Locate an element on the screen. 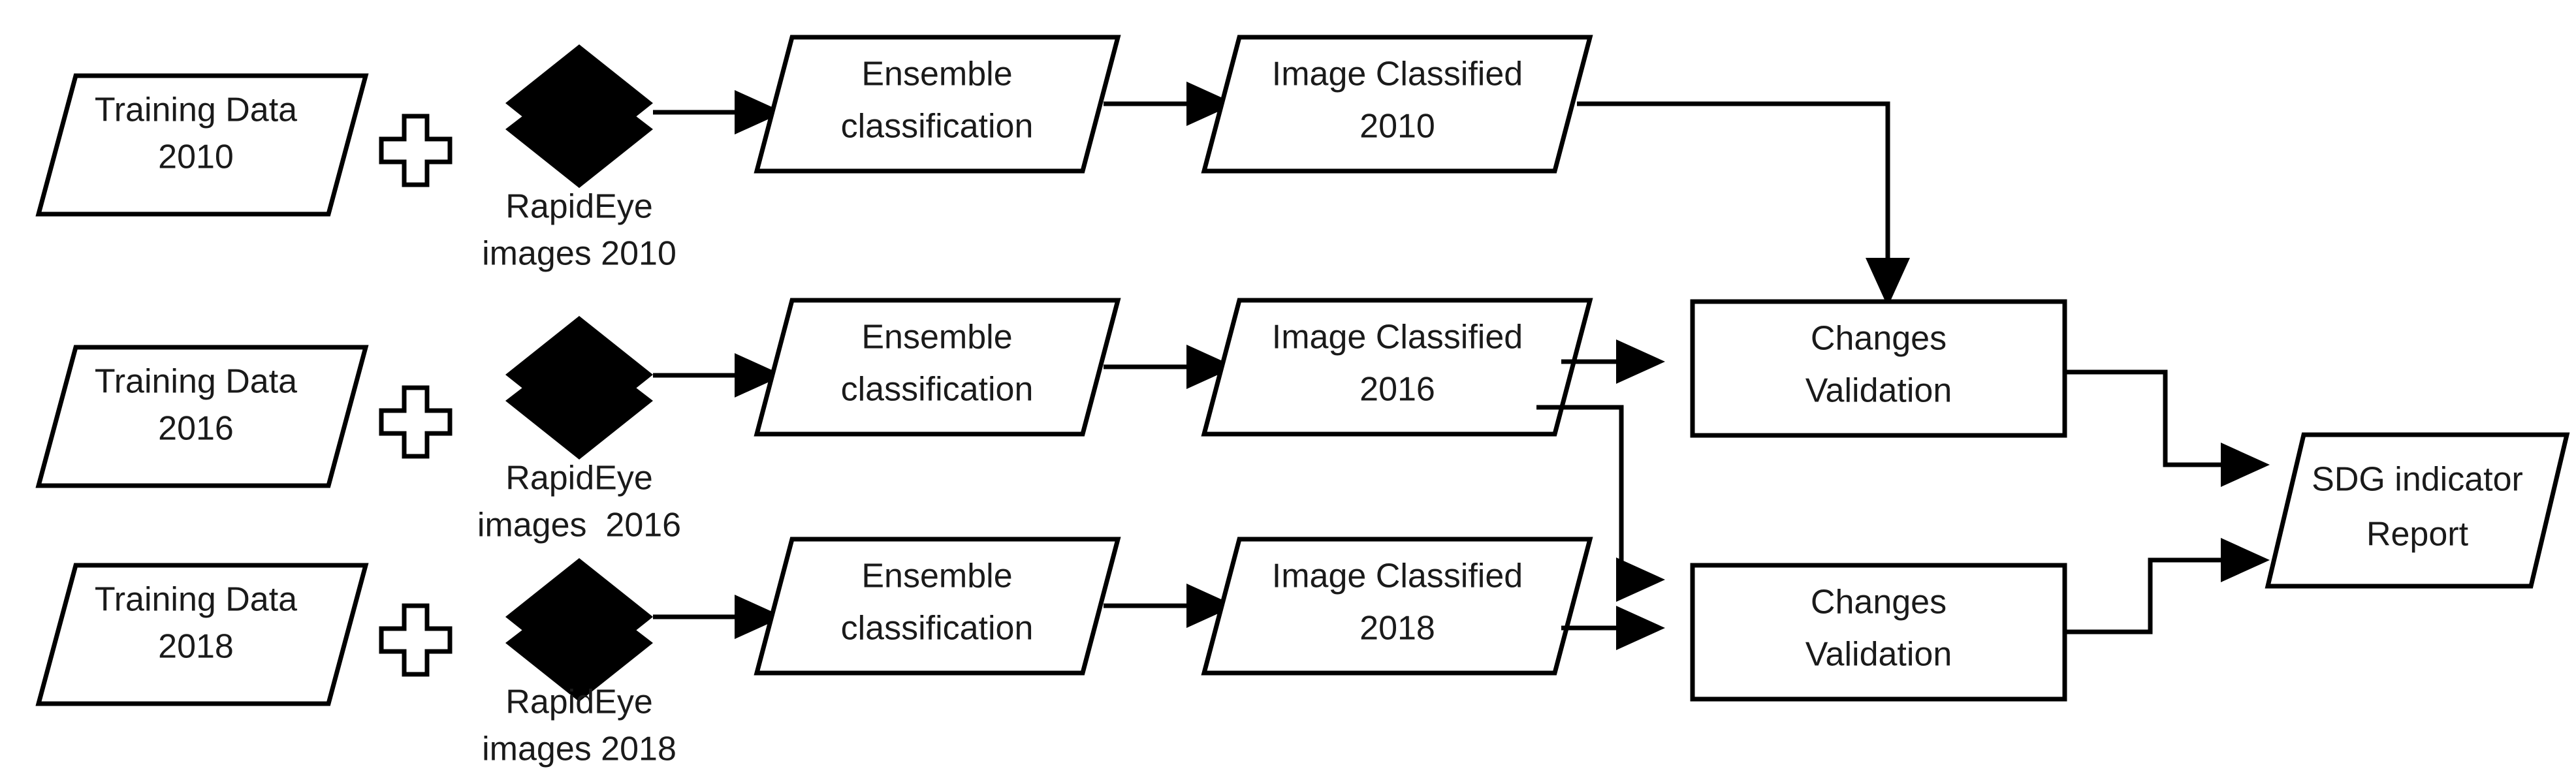 Image resolution: width=2576 pixels, height=782 pixels. rapideye-caption-2016-line1: RapidEye is located at coordinates (578, 478).